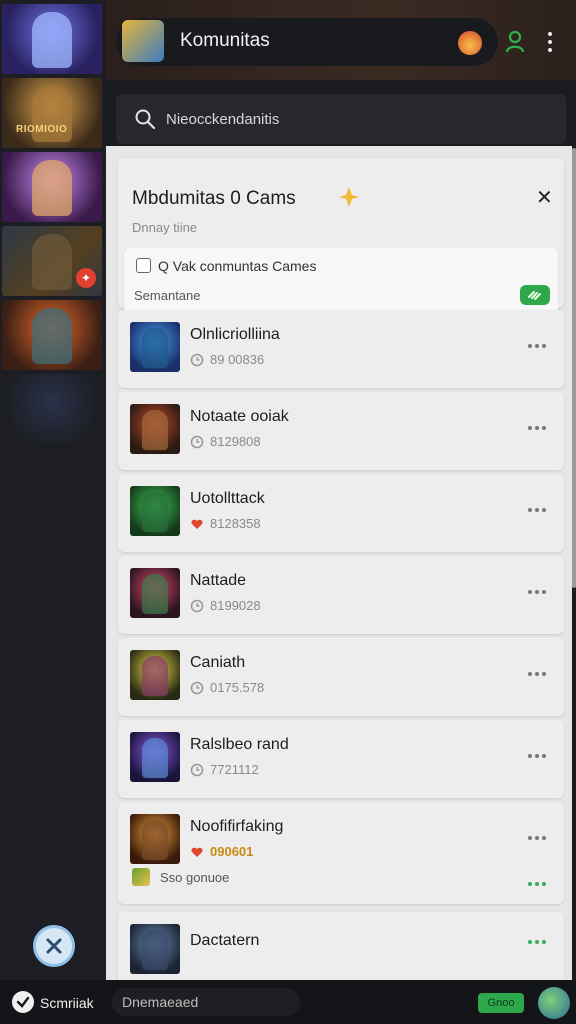 This screenshot has height=1024, width=576. Describe the element at coordinates (239, 744) in the screenshot. I see `community-title: Ralslbeo rand` at that location.